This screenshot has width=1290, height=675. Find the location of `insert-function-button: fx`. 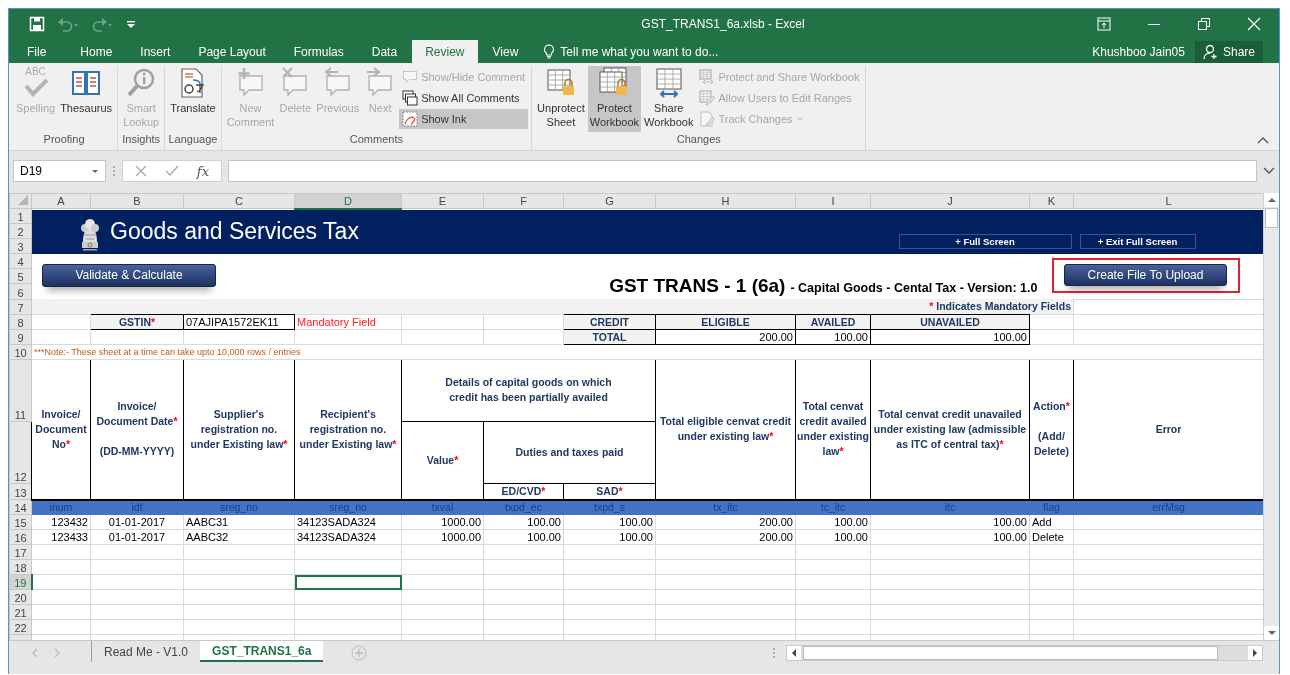

insert-function-button: fx is located at coordinates (202, 171).